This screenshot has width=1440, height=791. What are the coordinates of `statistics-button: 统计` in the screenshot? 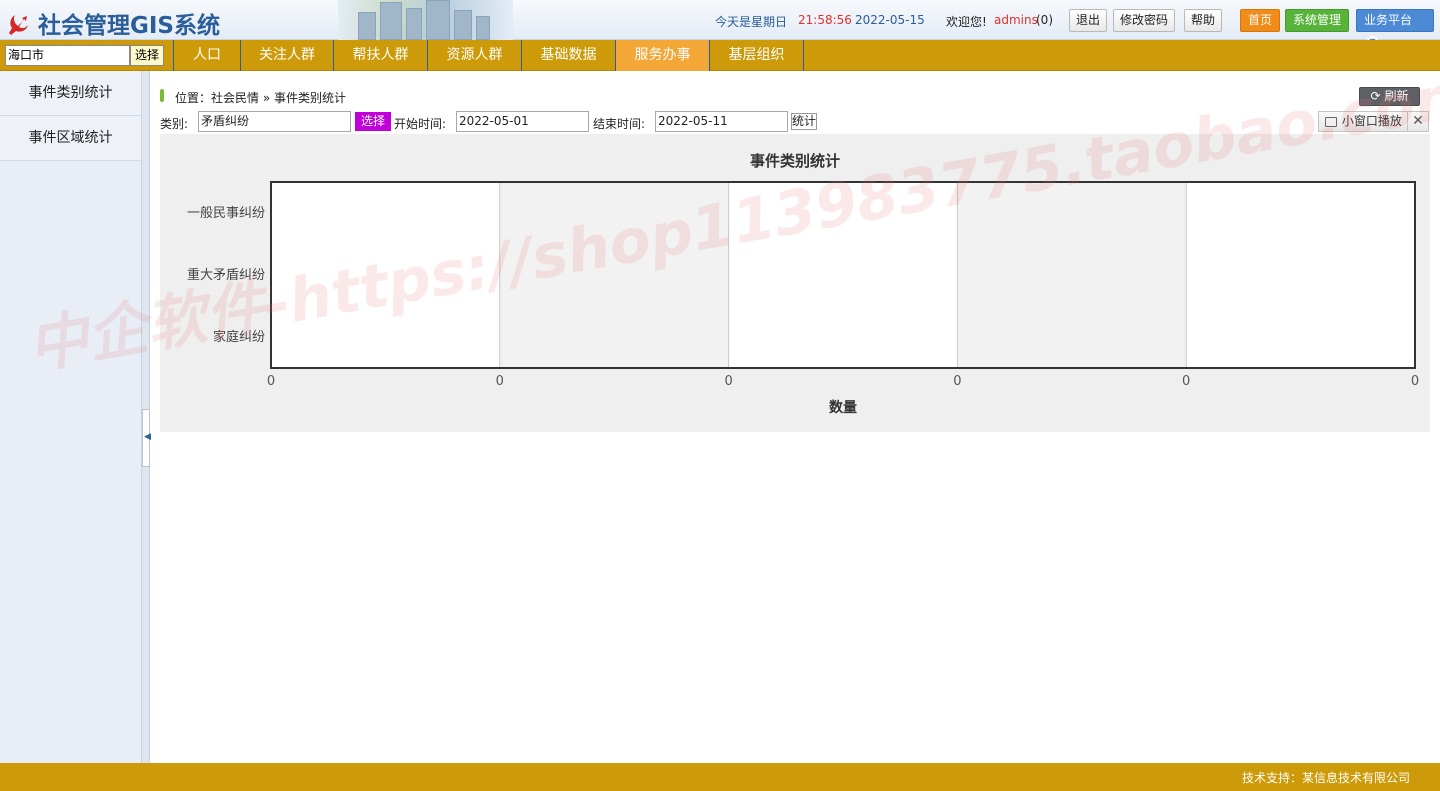 It's located at (804, 121).